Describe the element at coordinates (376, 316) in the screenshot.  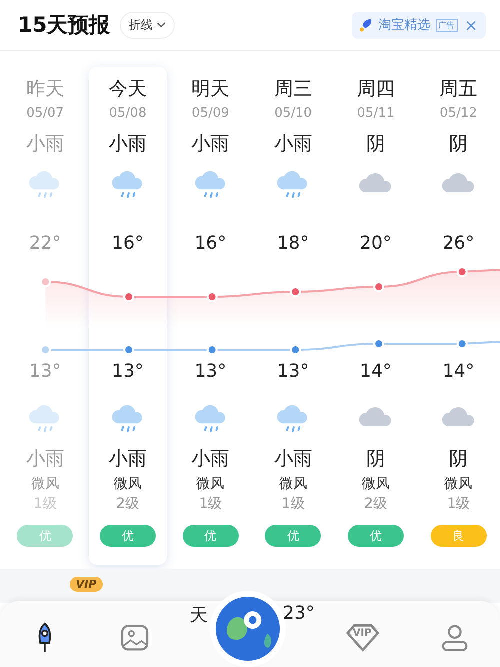
I see `day-column: 周四 05/11 阴 20° 14° 阴 微风 2级 优` at that location.